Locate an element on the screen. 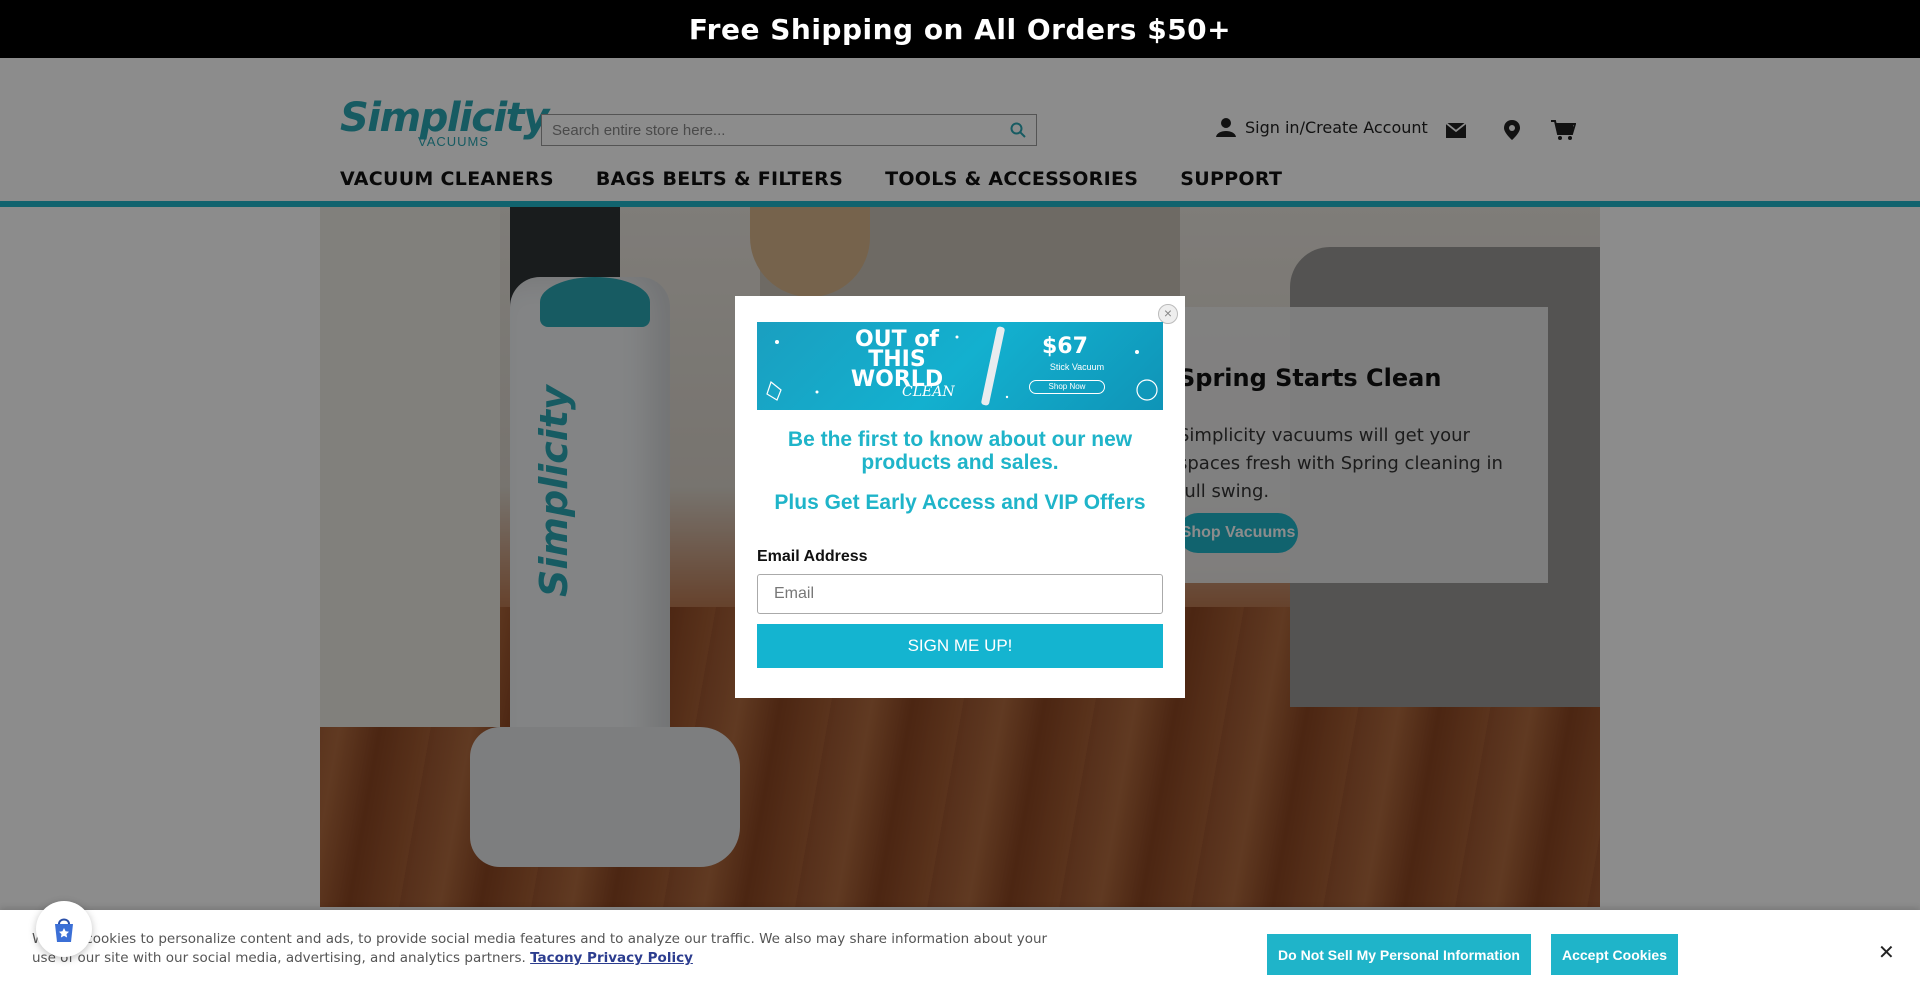 This screenshot has width=1920, height=993. promo-bar-text: Free Shipping on All Orders $50+ is located at coordinates (960, 29).